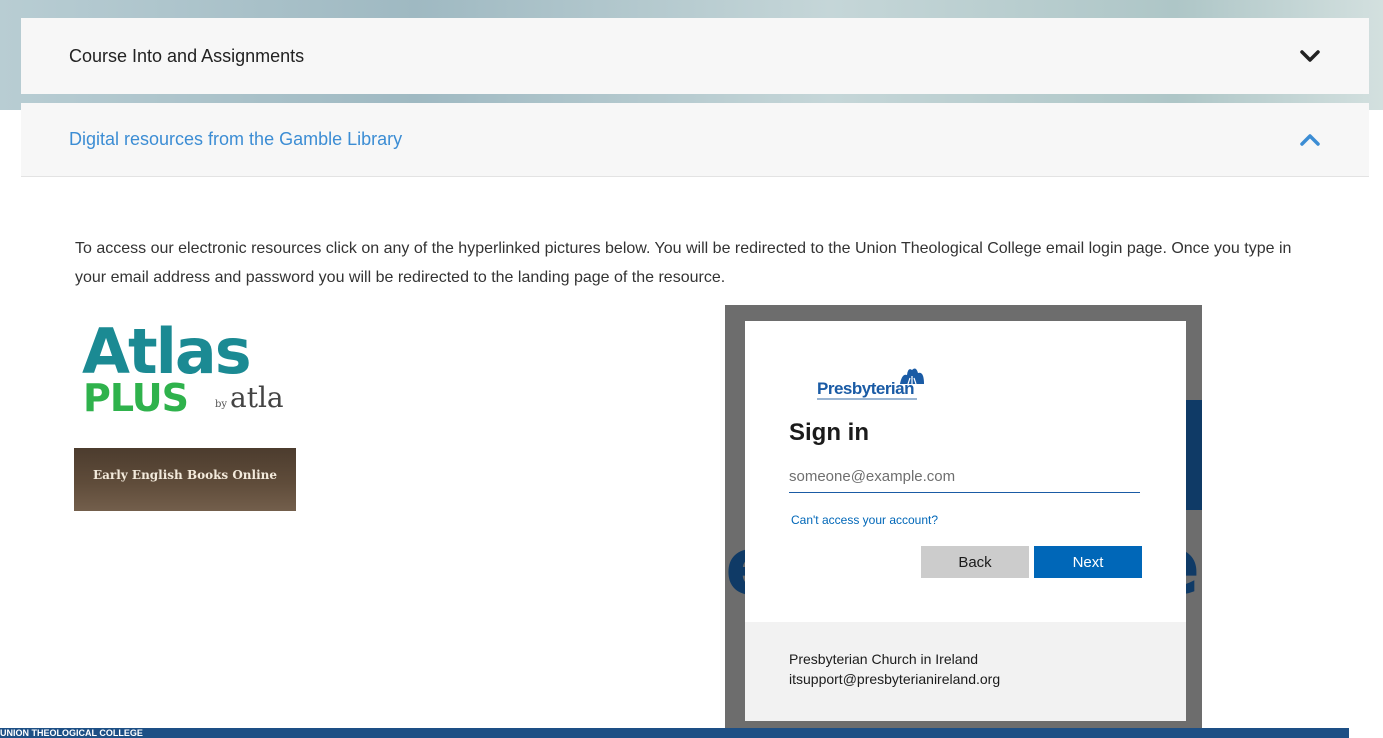 This screenshot has height=738, width=1383. Describe the element at coordinates (829, 432) in the screenshot. I see `signin-title: Sign in` at that location.